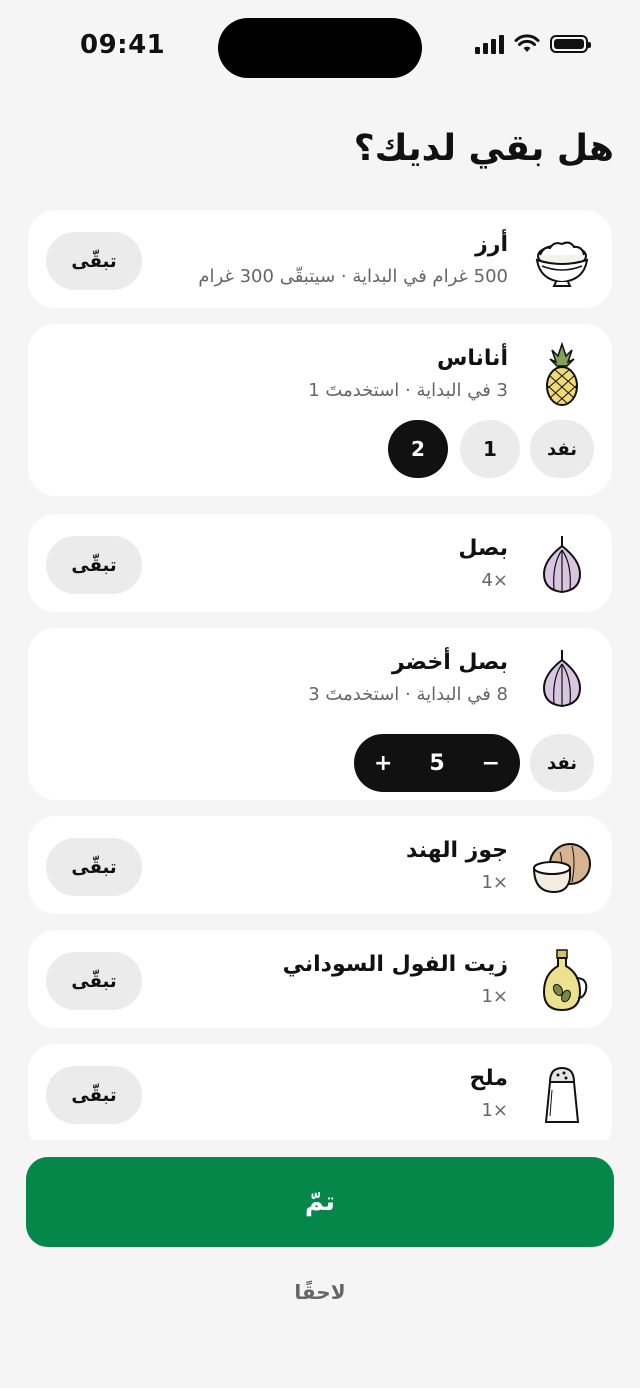 The image size is (640, 1388). I want to click on item-name: بصل, so click(483, 548).